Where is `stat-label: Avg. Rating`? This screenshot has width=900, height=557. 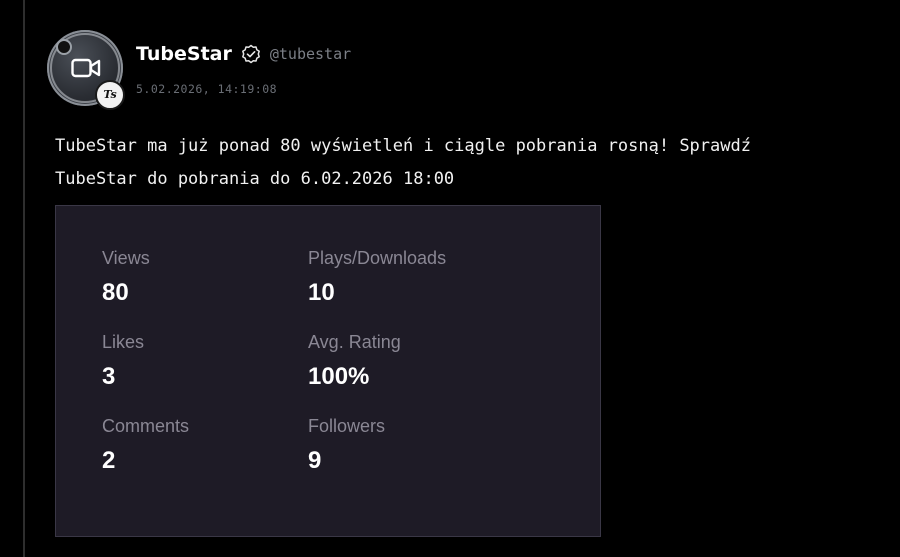 stat-label: Avg. Rating is located at coordinates (354, 342).